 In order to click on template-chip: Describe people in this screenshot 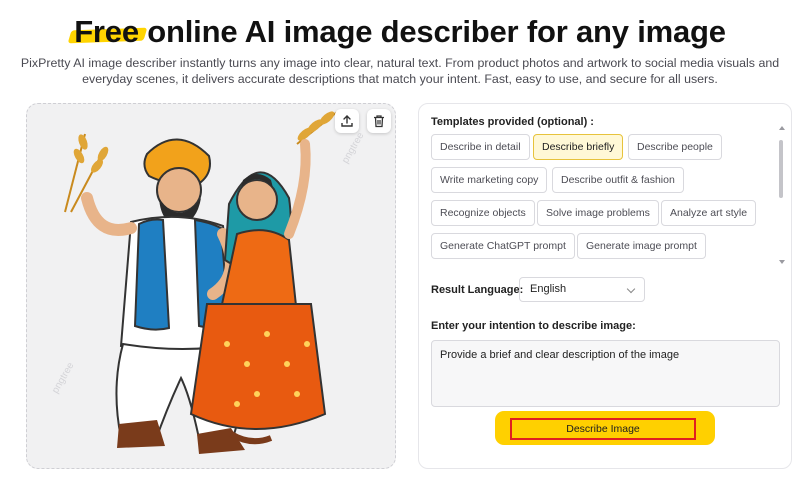, I will do `click(675, 147)`.